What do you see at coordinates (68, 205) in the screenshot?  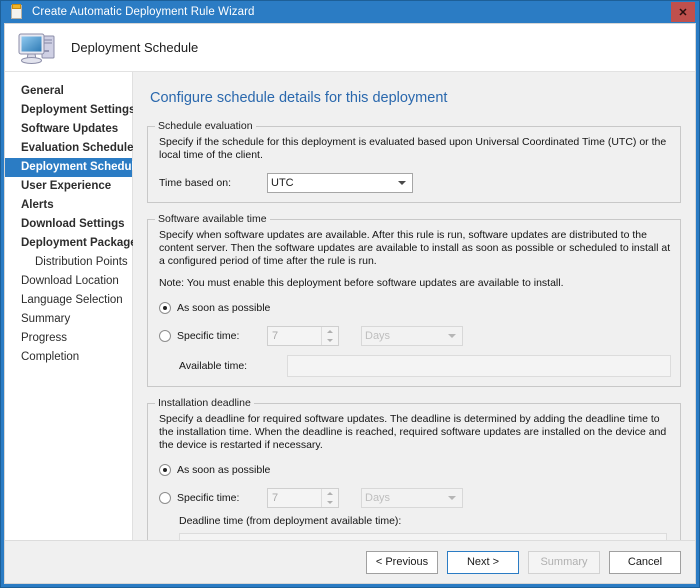 I see `sidebar-item-alerts: Alerts` at bounding box center [68, 205].